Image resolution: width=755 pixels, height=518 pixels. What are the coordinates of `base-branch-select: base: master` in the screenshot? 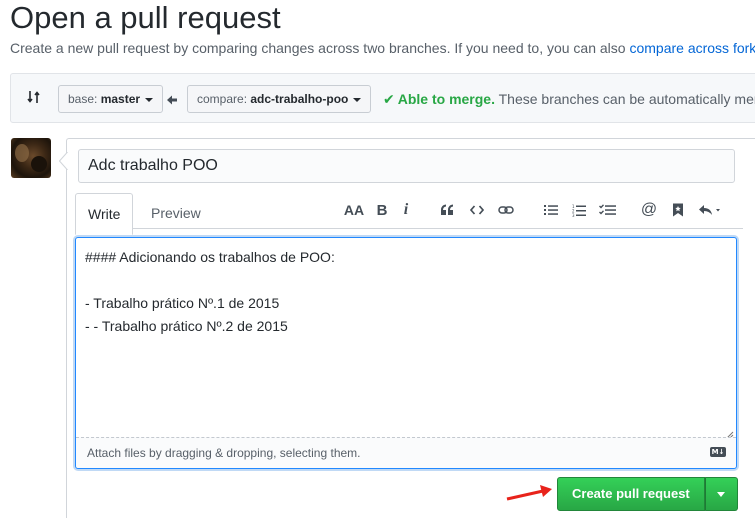 It's located at (111, 99).